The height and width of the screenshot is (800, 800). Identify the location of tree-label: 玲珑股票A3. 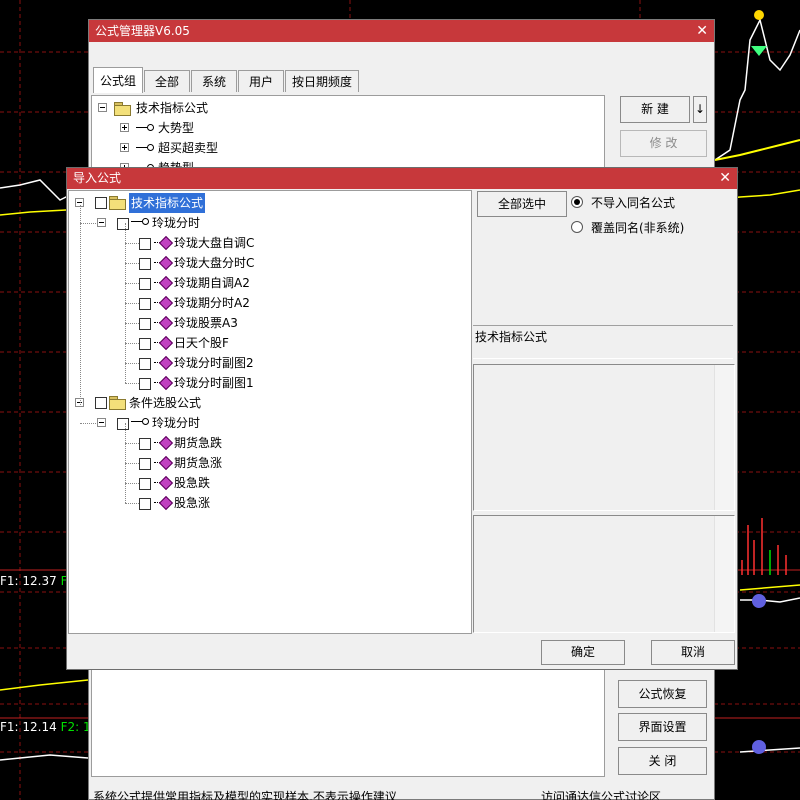
(206, 323).